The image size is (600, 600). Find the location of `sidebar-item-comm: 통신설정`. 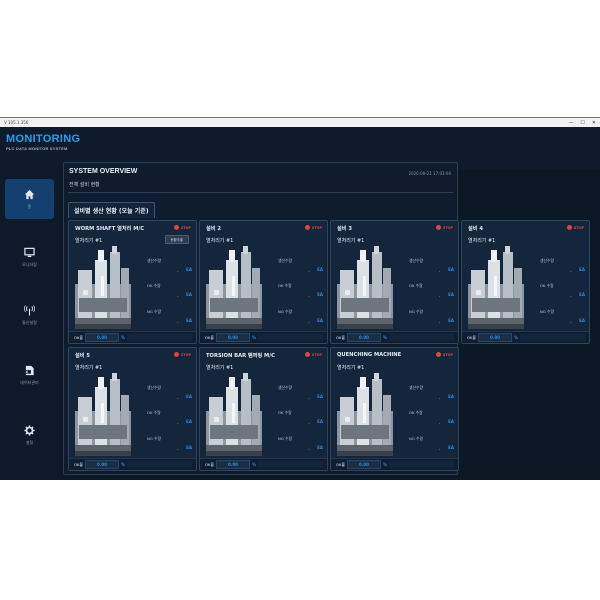

sidebar-item-comm: 통신설정 is located at coordinates (29, 315).